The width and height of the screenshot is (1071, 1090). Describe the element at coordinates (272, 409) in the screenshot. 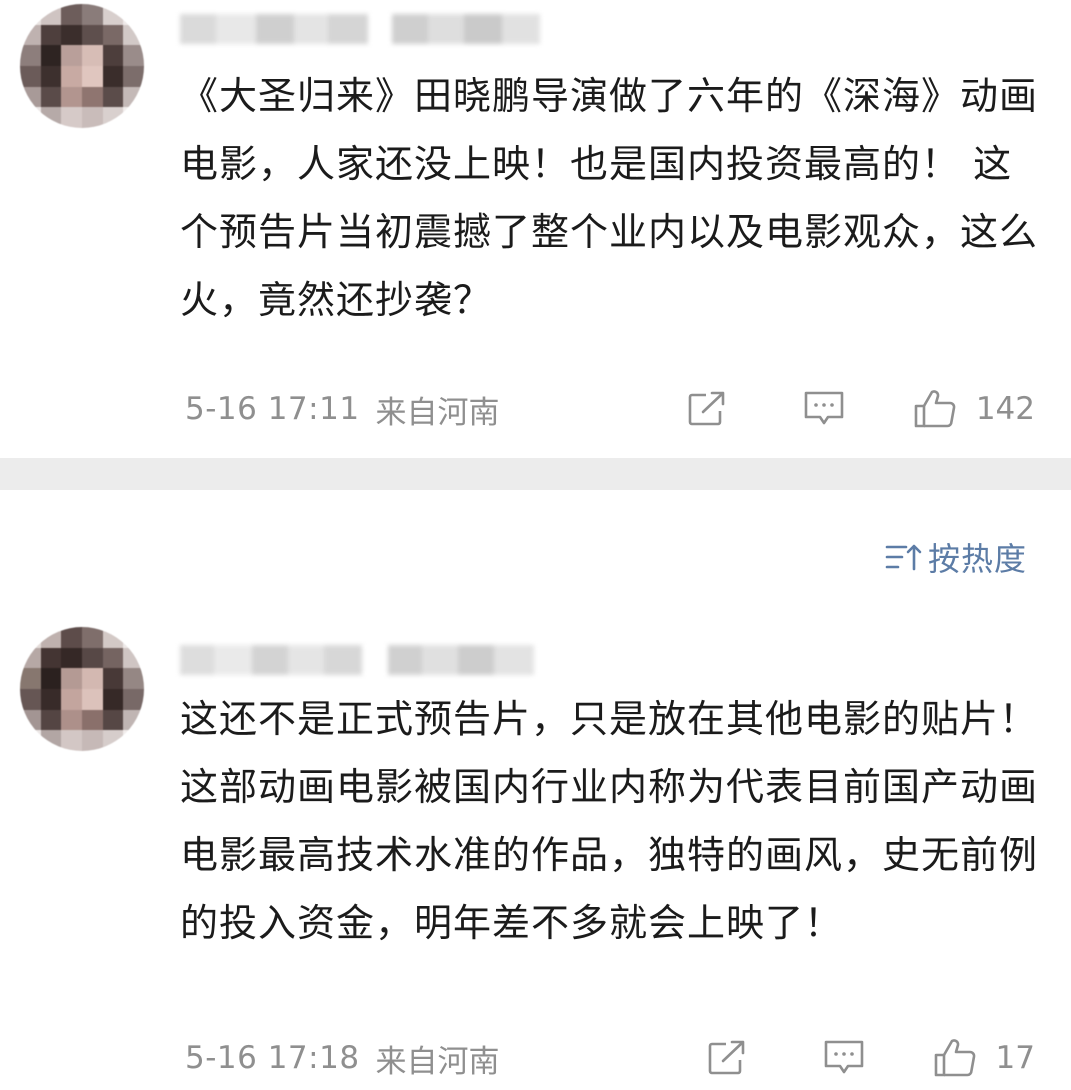

I see `comment-timestamp: 5-16 17:11` at that location.